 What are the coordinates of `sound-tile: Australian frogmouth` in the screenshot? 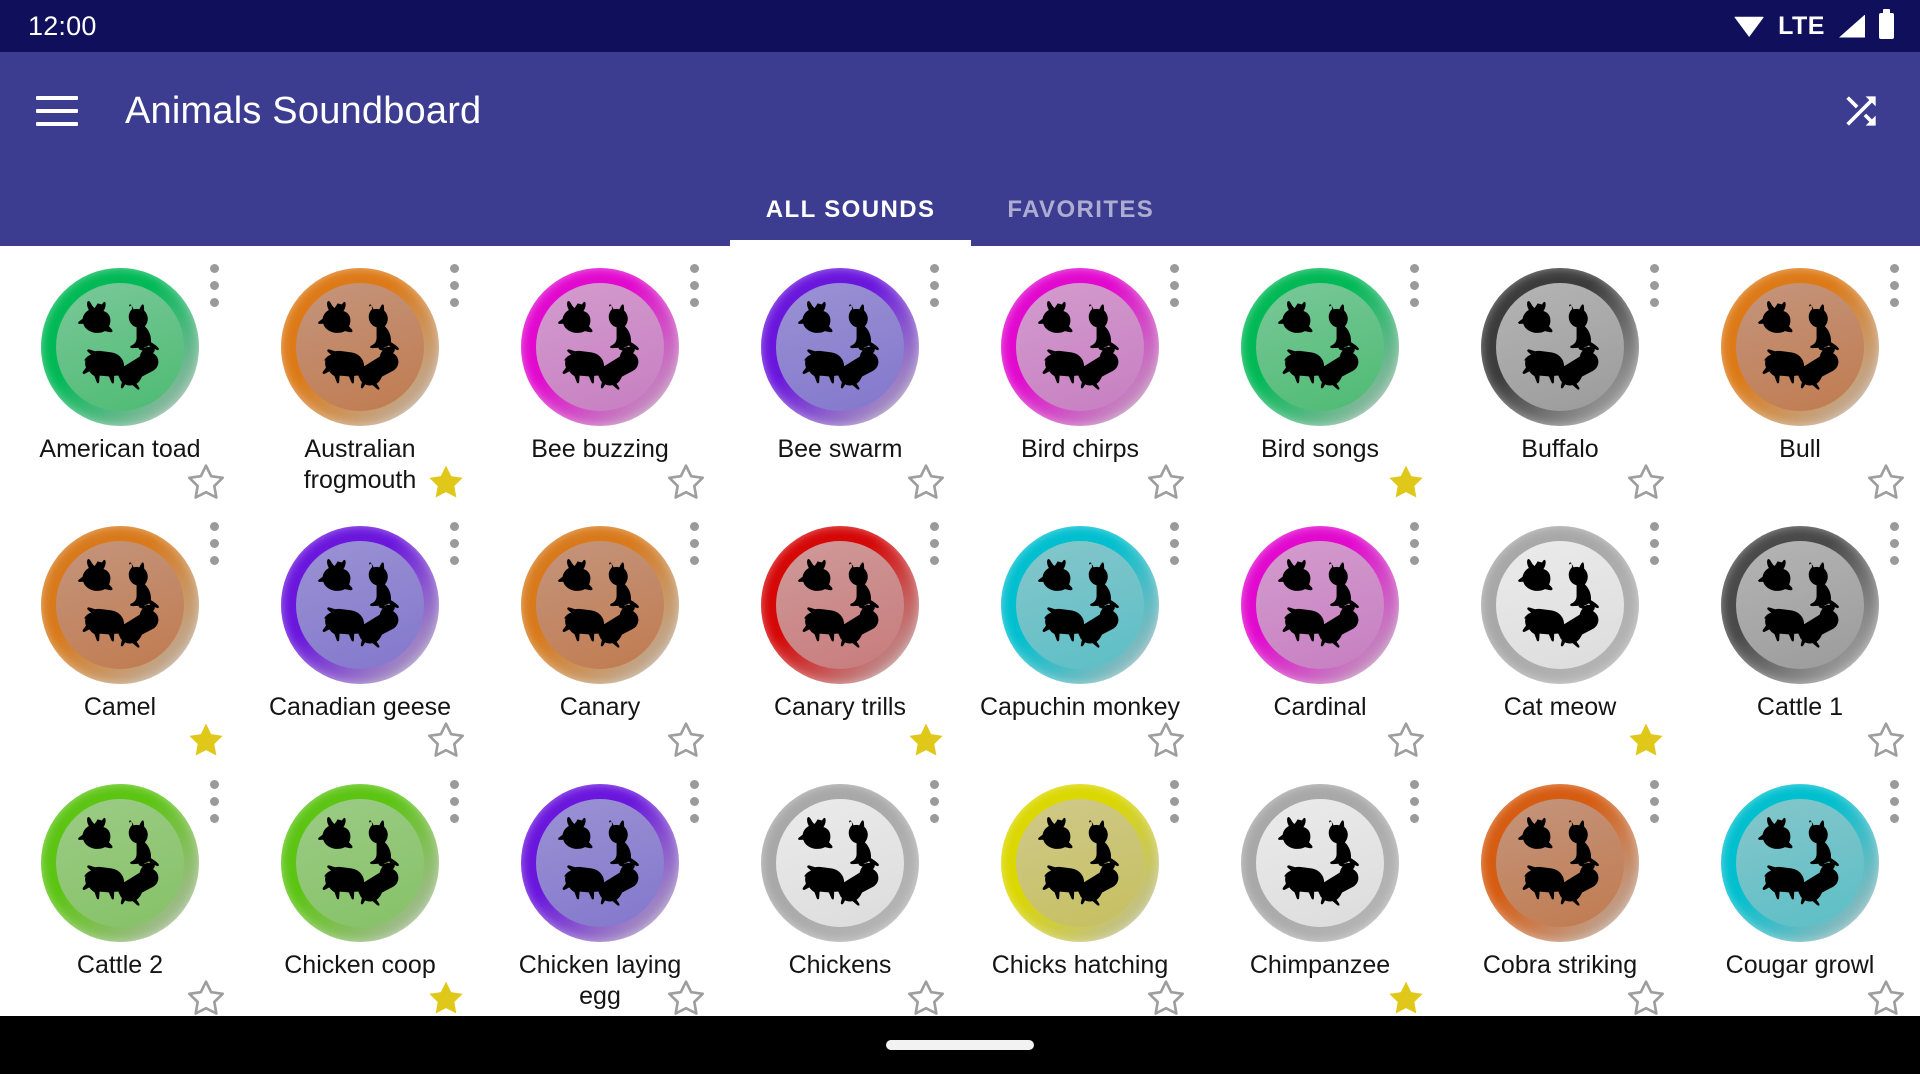 It's located at (360, 379).